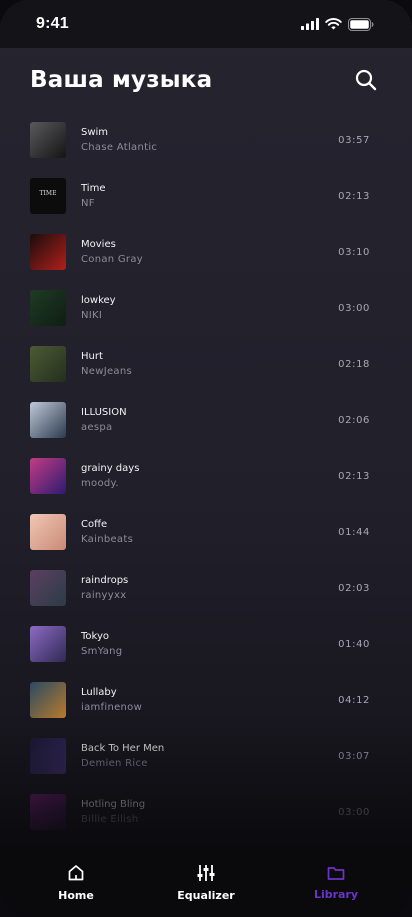 This screenshot has width=412, height=917. I want to click on search-icon, so click(366, 80).